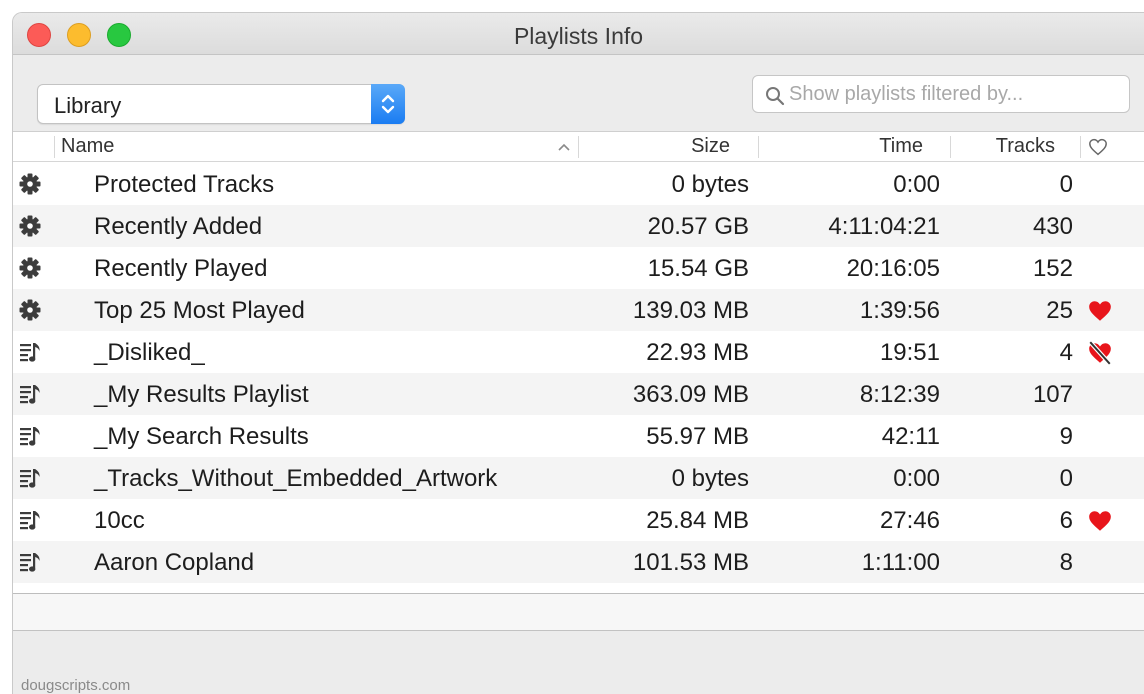  What do you see at coordinates (698, 226) in the screenshot?
I see `playlist-size: 20.57 GB` at bounding box center [698, 226].